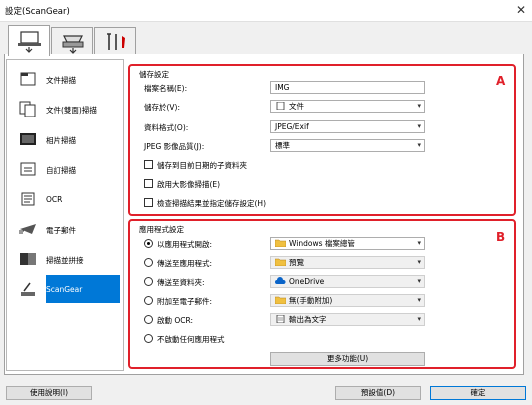 The width and height of the screenshot is (532, 405). I want to click on sidebar-item-stitch: 掃描並拼接, so click(65, 259).